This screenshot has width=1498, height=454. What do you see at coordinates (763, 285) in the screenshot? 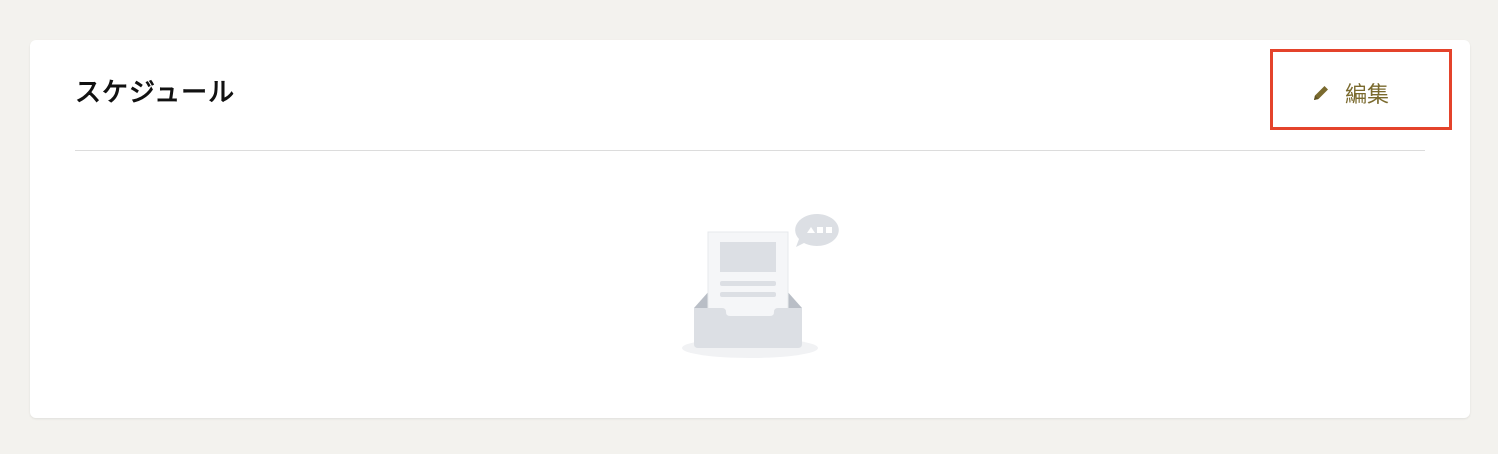
I see `empty-inbox-icon` at bounding box center [763, 285].